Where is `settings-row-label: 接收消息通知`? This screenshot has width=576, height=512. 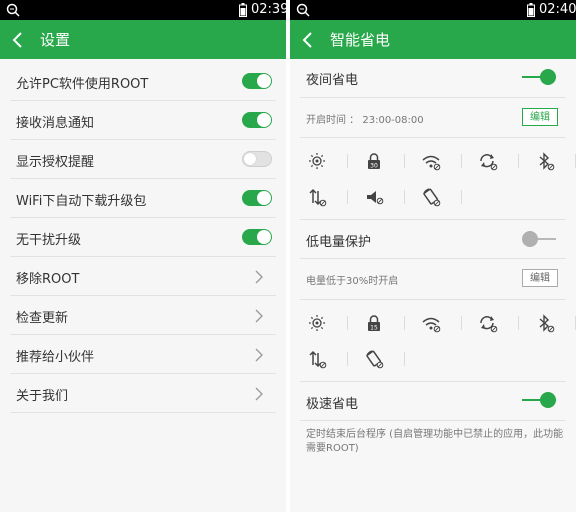
settings-row-label: 接收消息通知 is located at coordinates (55, 123).